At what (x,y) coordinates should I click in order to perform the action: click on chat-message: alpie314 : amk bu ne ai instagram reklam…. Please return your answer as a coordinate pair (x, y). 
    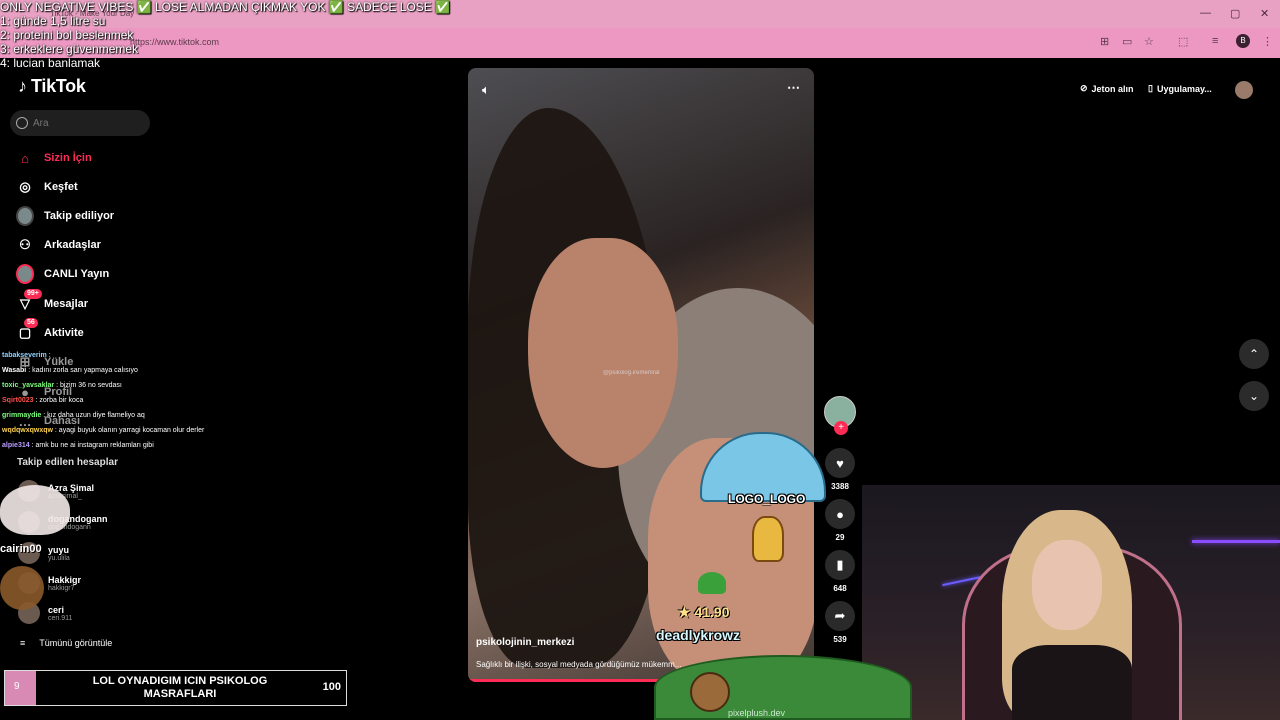
    Looking at the image, I should click on (103, 445).